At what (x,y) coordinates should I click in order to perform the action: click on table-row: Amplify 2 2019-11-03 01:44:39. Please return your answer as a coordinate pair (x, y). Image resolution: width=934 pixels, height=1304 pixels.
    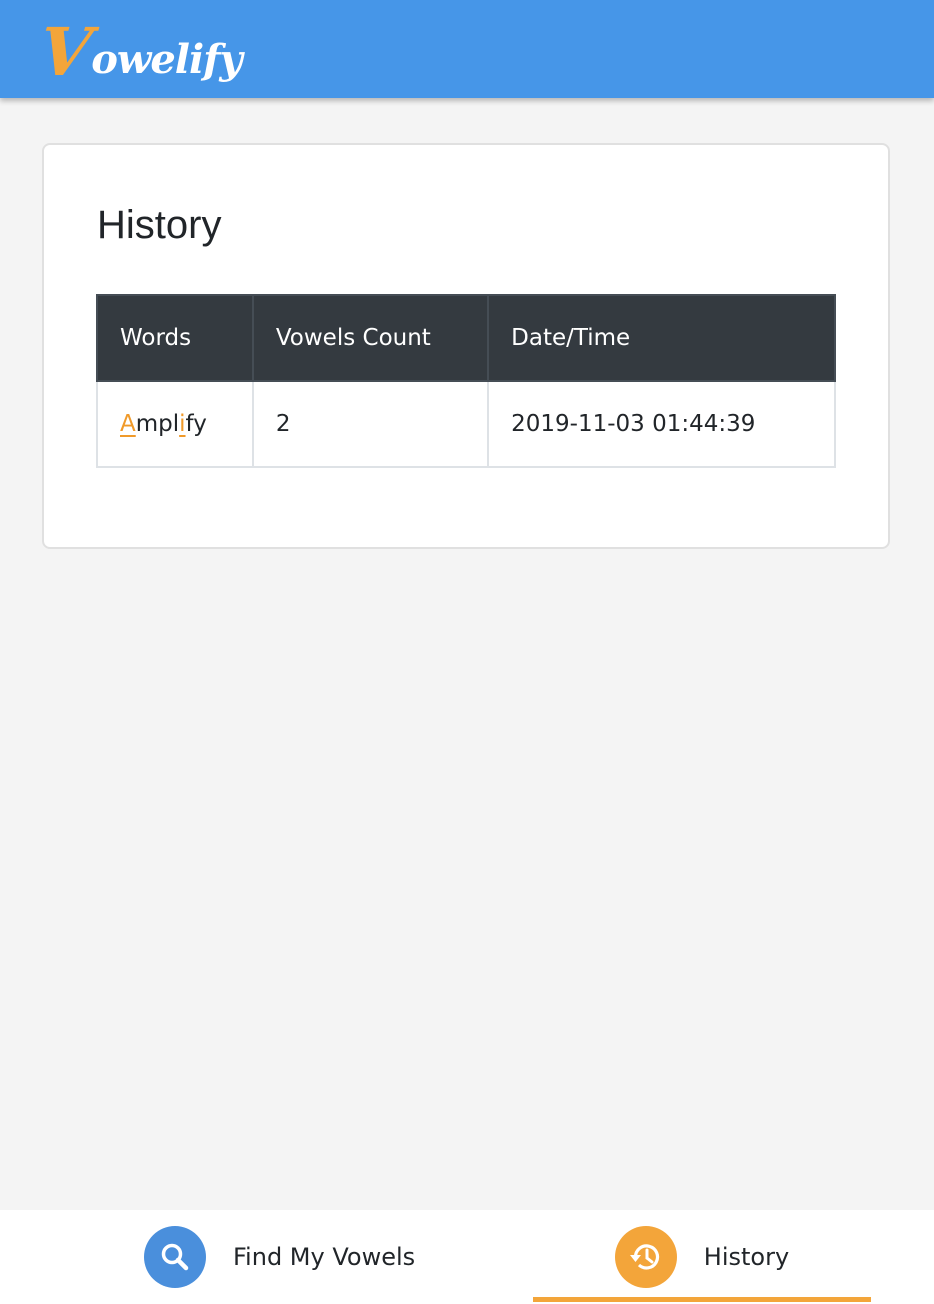
    Looking at the image, I should click on (466, 424).